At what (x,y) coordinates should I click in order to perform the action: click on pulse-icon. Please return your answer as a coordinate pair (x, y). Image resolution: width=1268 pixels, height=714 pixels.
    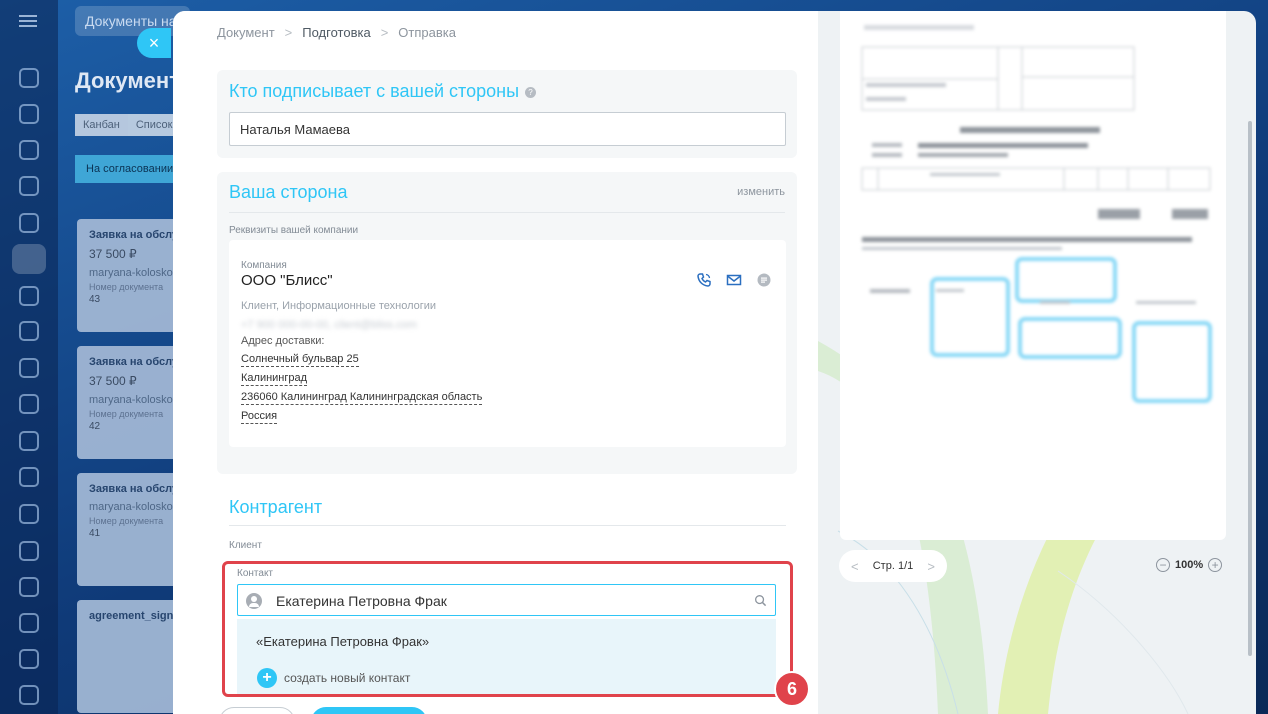
    Looking at the image, I should click on (29, 78).